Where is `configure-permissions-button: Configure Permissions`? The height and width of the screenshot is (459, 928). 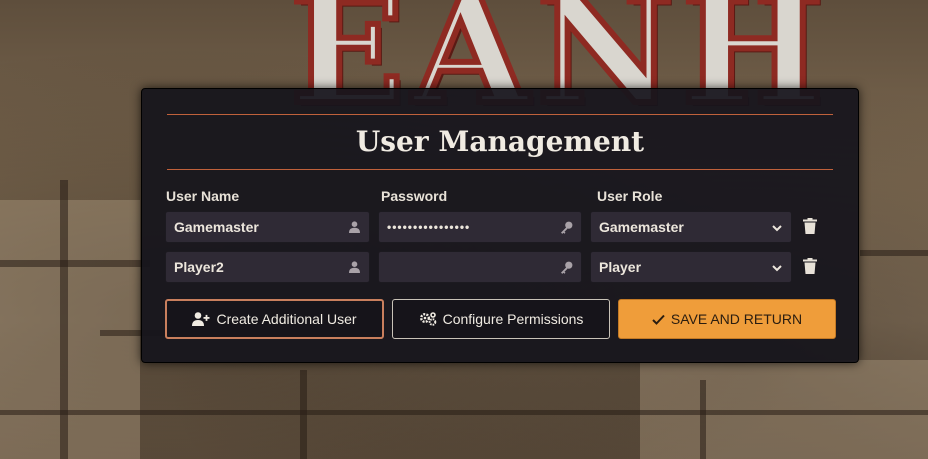 configure-permissions-button: Configure Permissions is located at coordinates (501, 319).